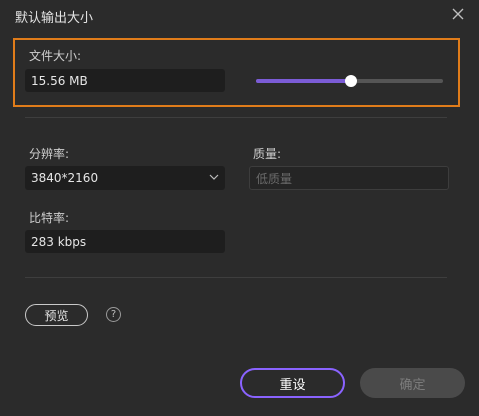 This screenshot has width=479, height=416. What do you see at coordinates (49, 218) in the screenshot?
I see `bitrate-label: 比特率:` at bounding box center [49, 218].